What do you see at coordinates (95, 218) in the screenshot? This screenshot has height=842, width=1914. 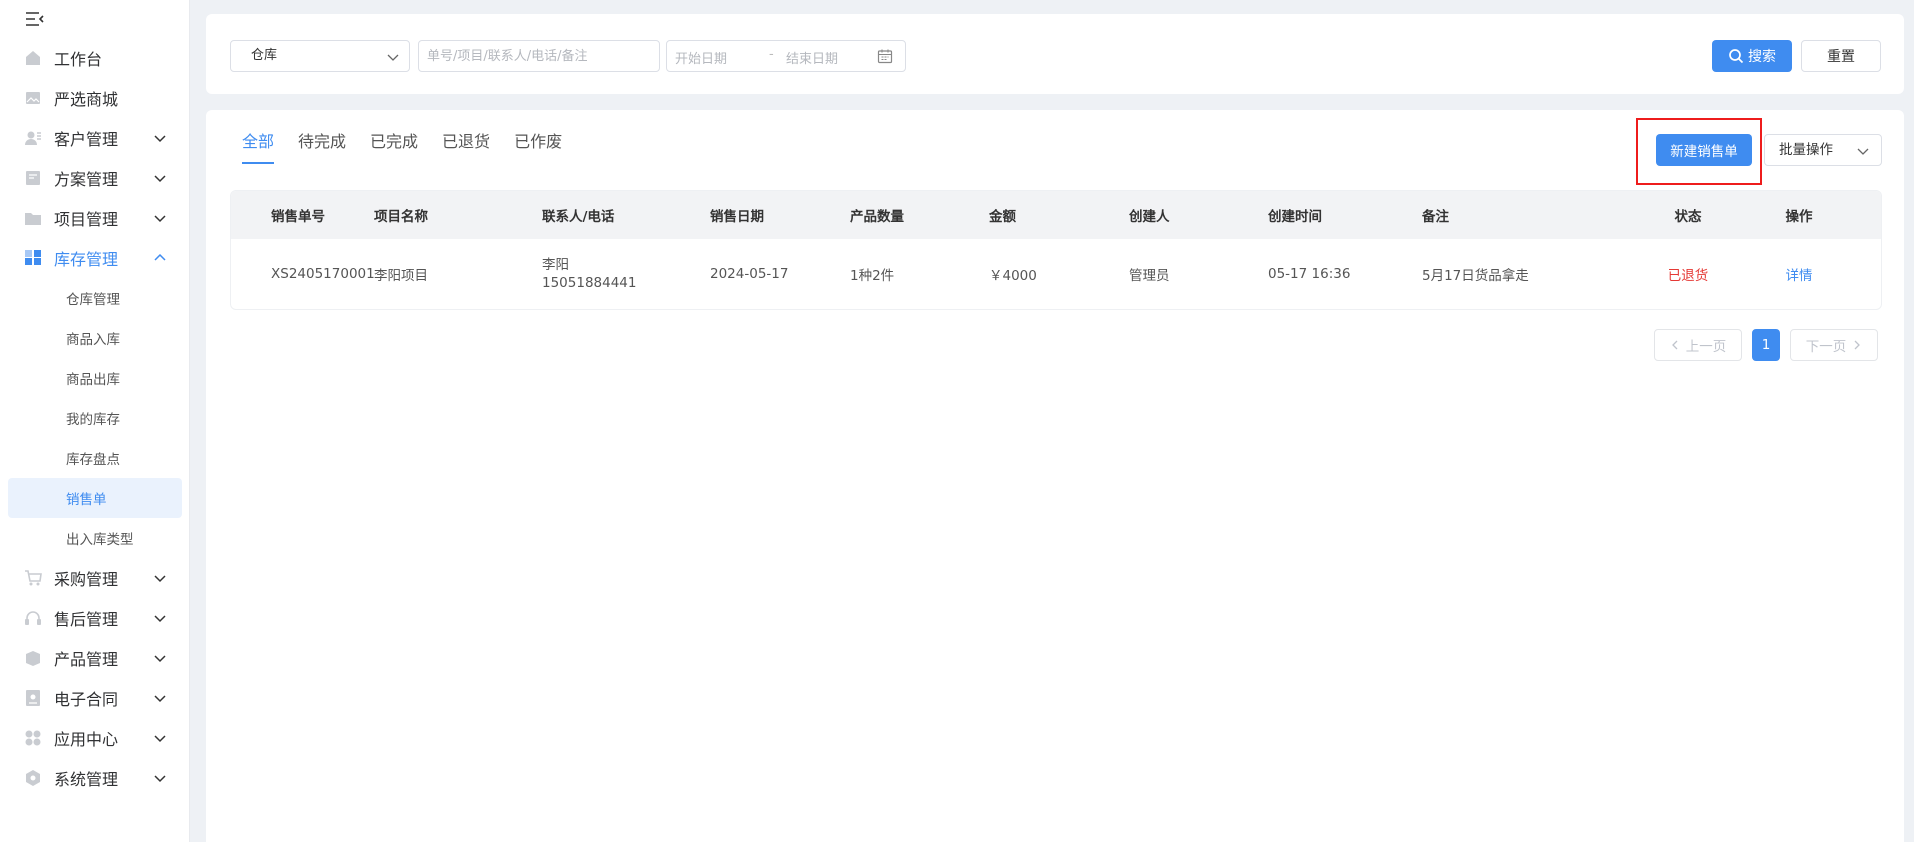 I see `sidebar-item-project: 项目管理` at bounding box center [95, 218].